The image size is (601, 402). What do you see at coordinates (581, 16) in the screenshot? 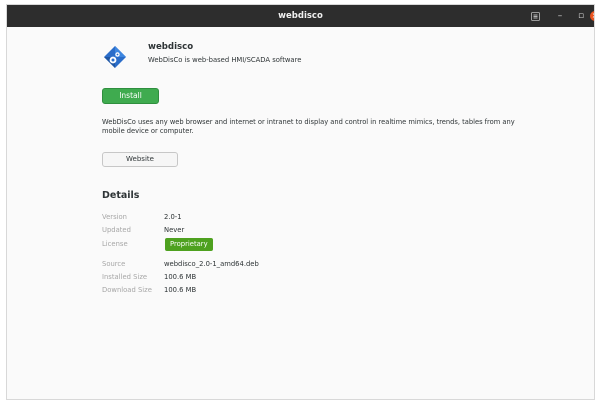
I see `maximize-button: ▫` at bounding box center [581, 16].